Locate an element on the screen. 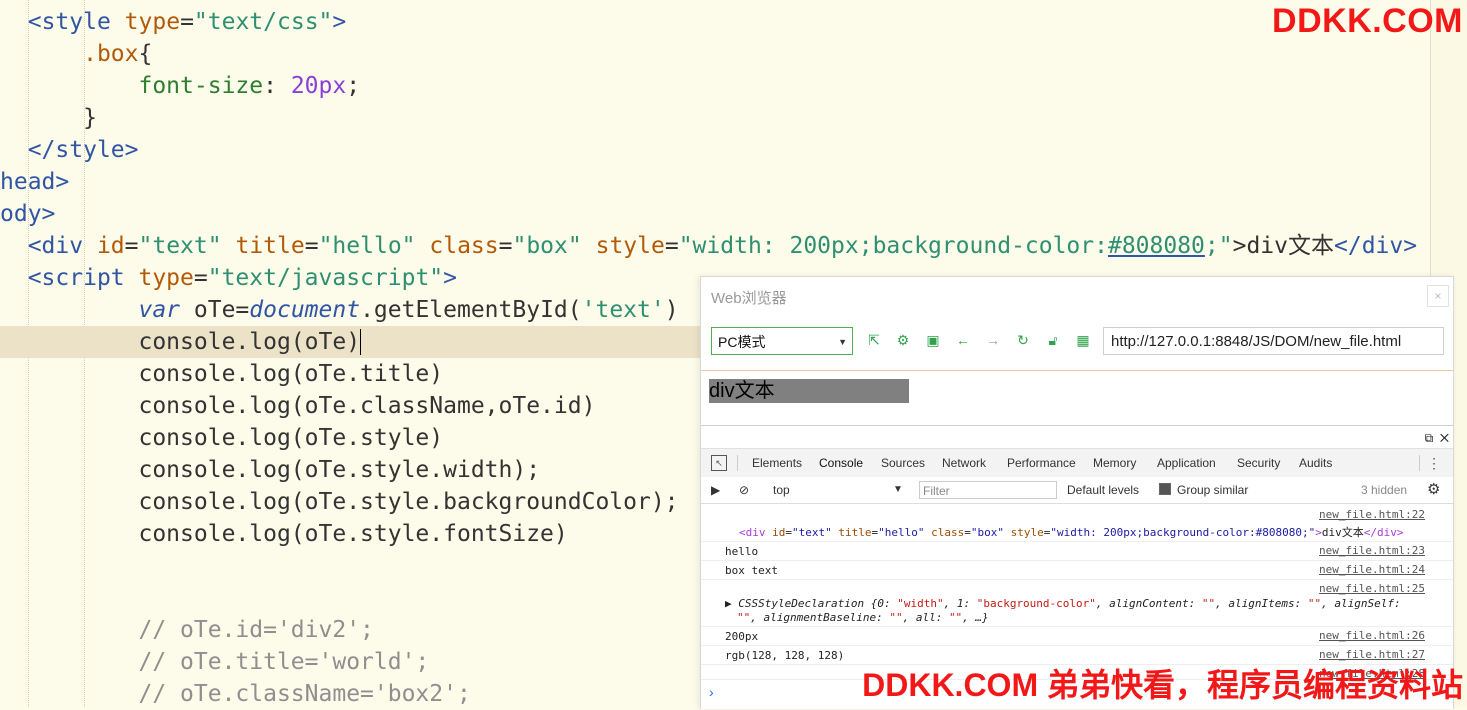 The height and width of the screenshot is (710, 1467). code-line-1: <style type="text/css"> is located at coordinates (187, 22).